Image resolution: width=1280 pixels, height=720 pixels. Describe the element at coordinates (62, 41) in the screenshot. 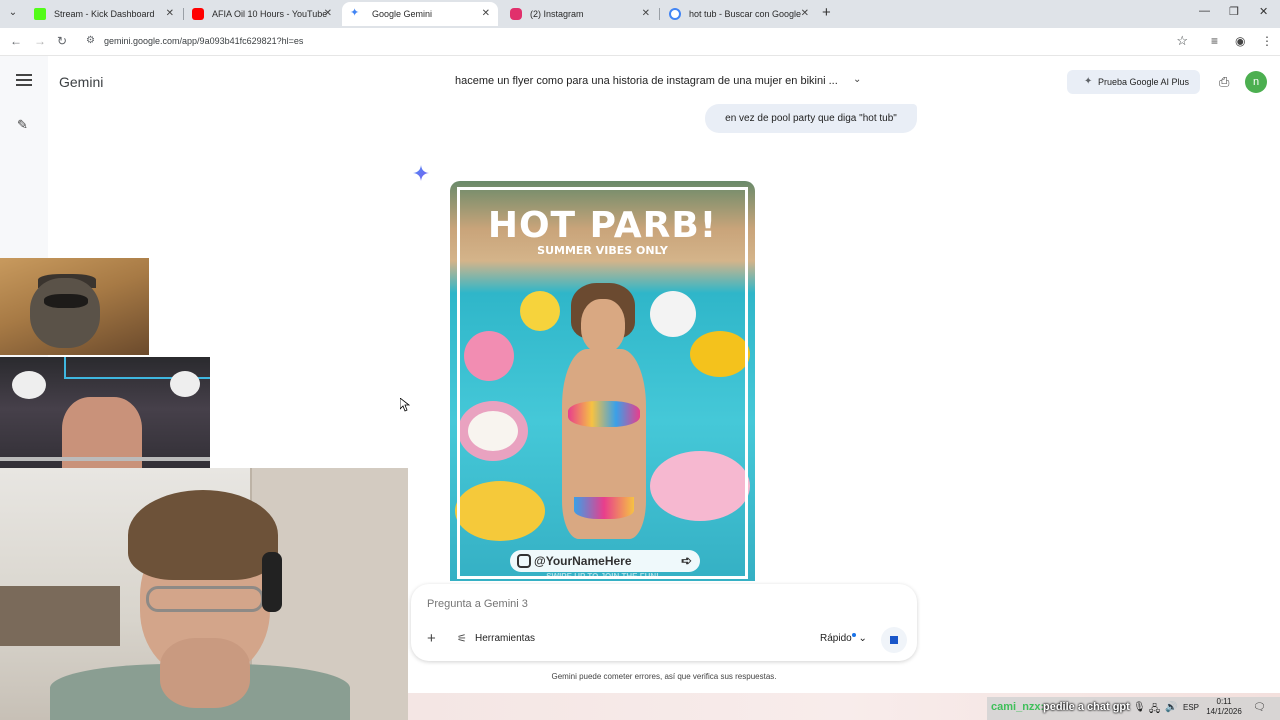

I see `reload-icon: ↻` at that location.